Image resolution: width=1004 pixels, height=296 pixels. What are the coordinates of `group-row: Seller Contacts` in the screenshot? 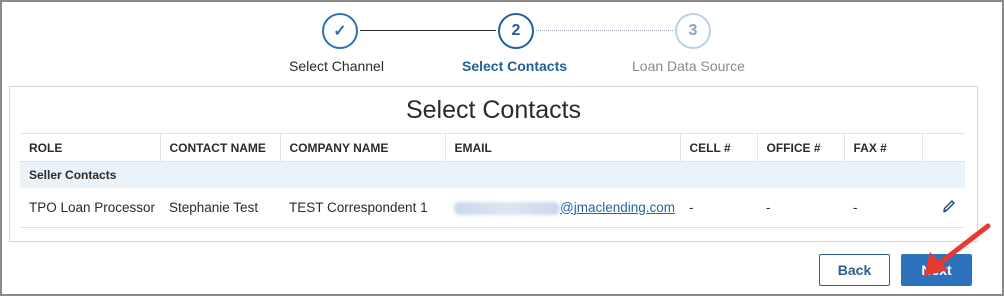 It's located at (492, 174).